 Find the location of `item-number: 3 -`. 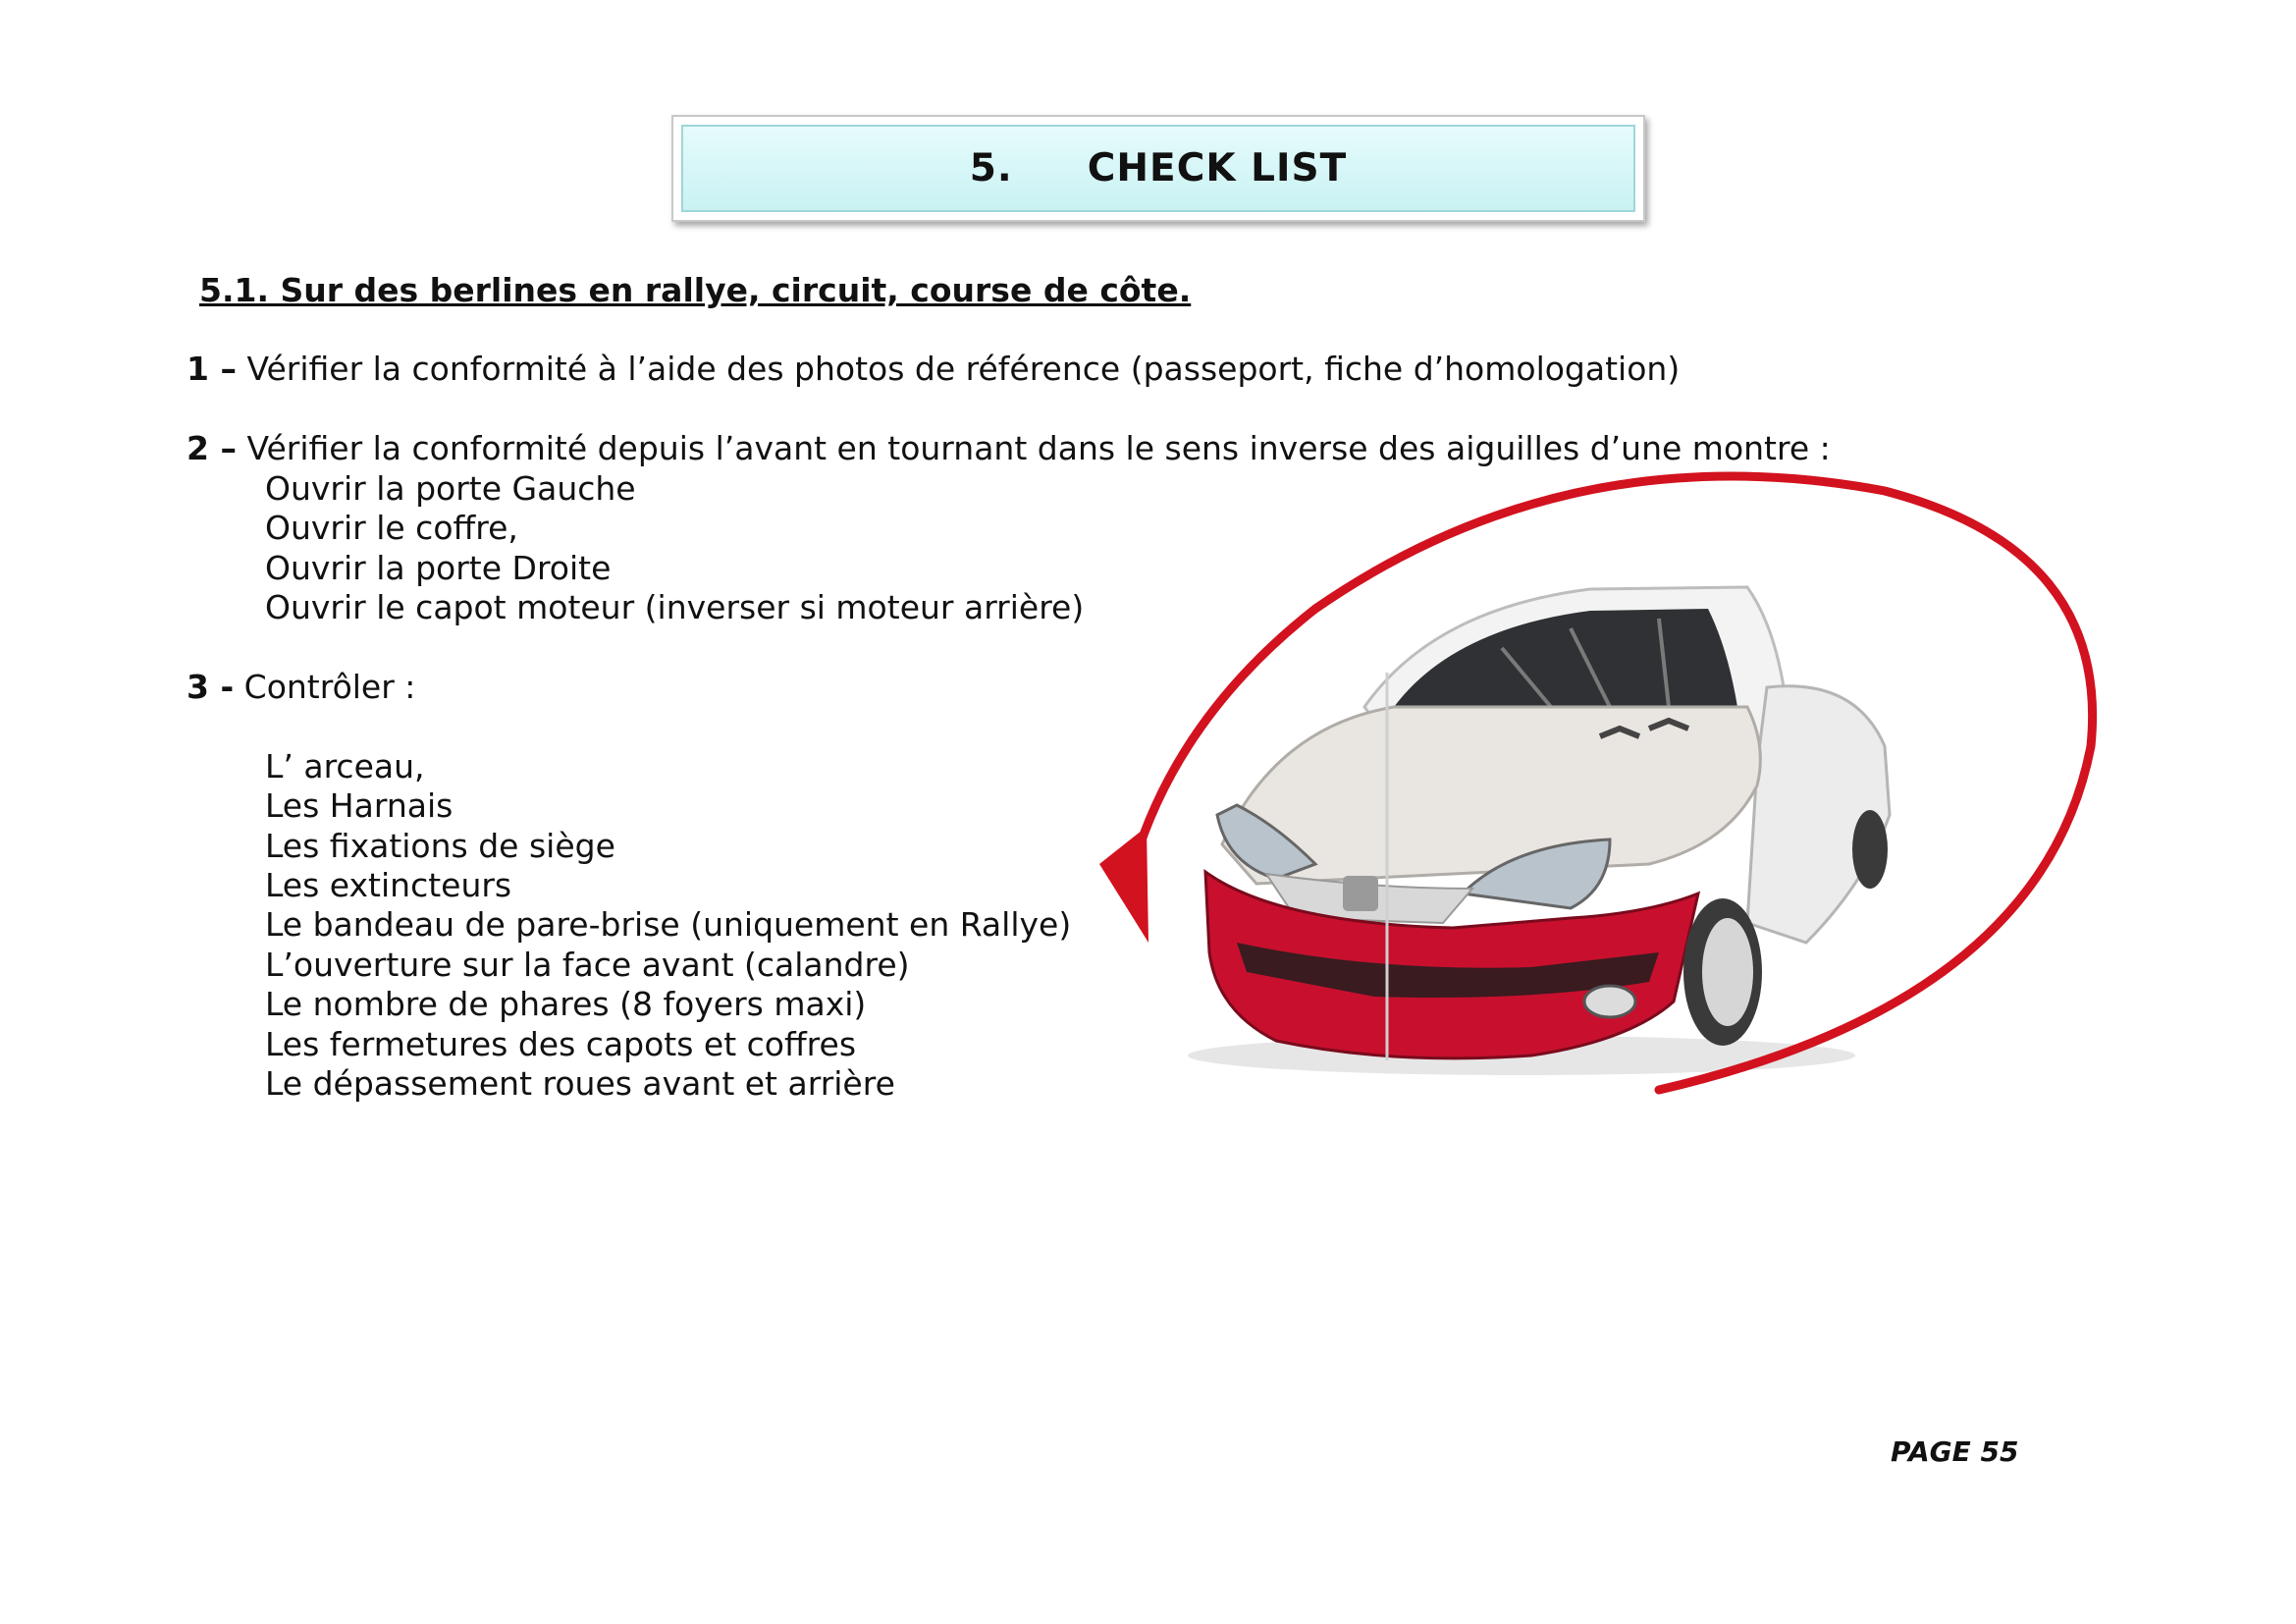

item-number: 3 - is located at coordinates (211, 687).